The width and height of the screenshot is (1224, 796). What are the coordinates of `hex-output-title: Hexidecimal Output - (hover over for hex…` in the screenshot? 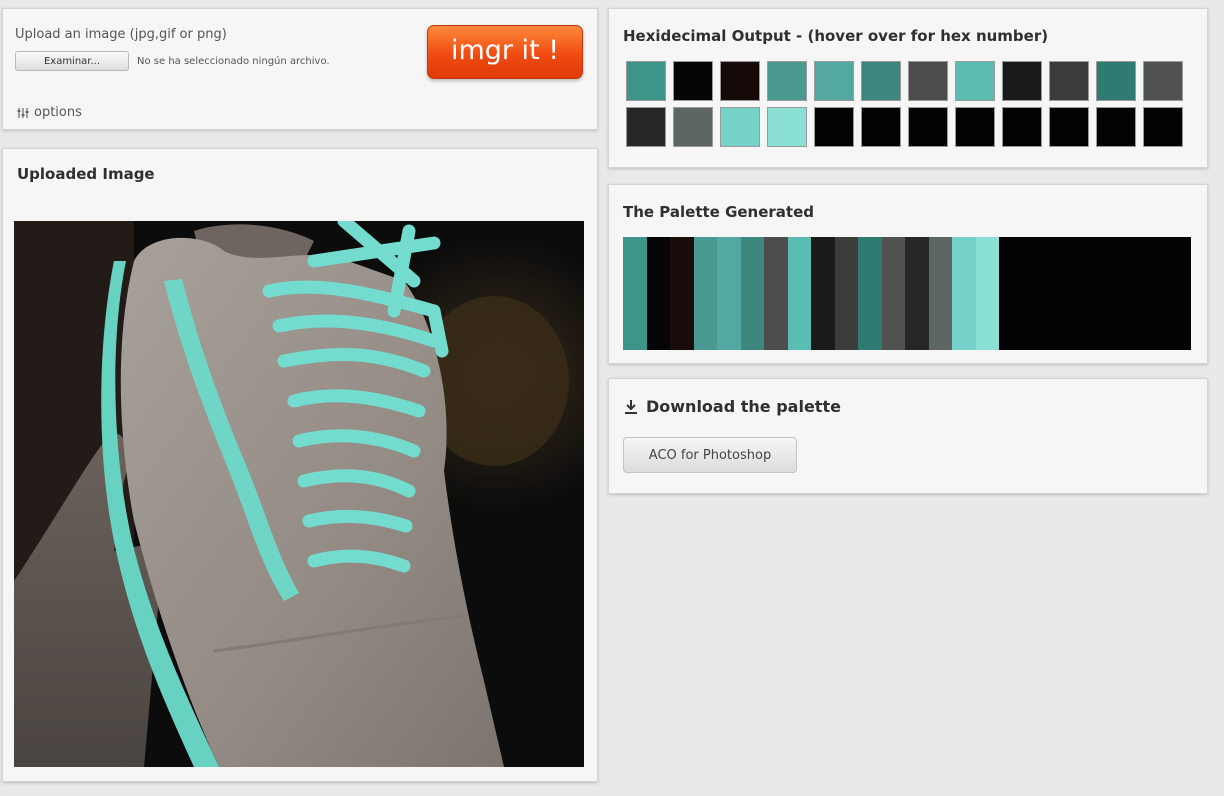 It's located at (836, 36).